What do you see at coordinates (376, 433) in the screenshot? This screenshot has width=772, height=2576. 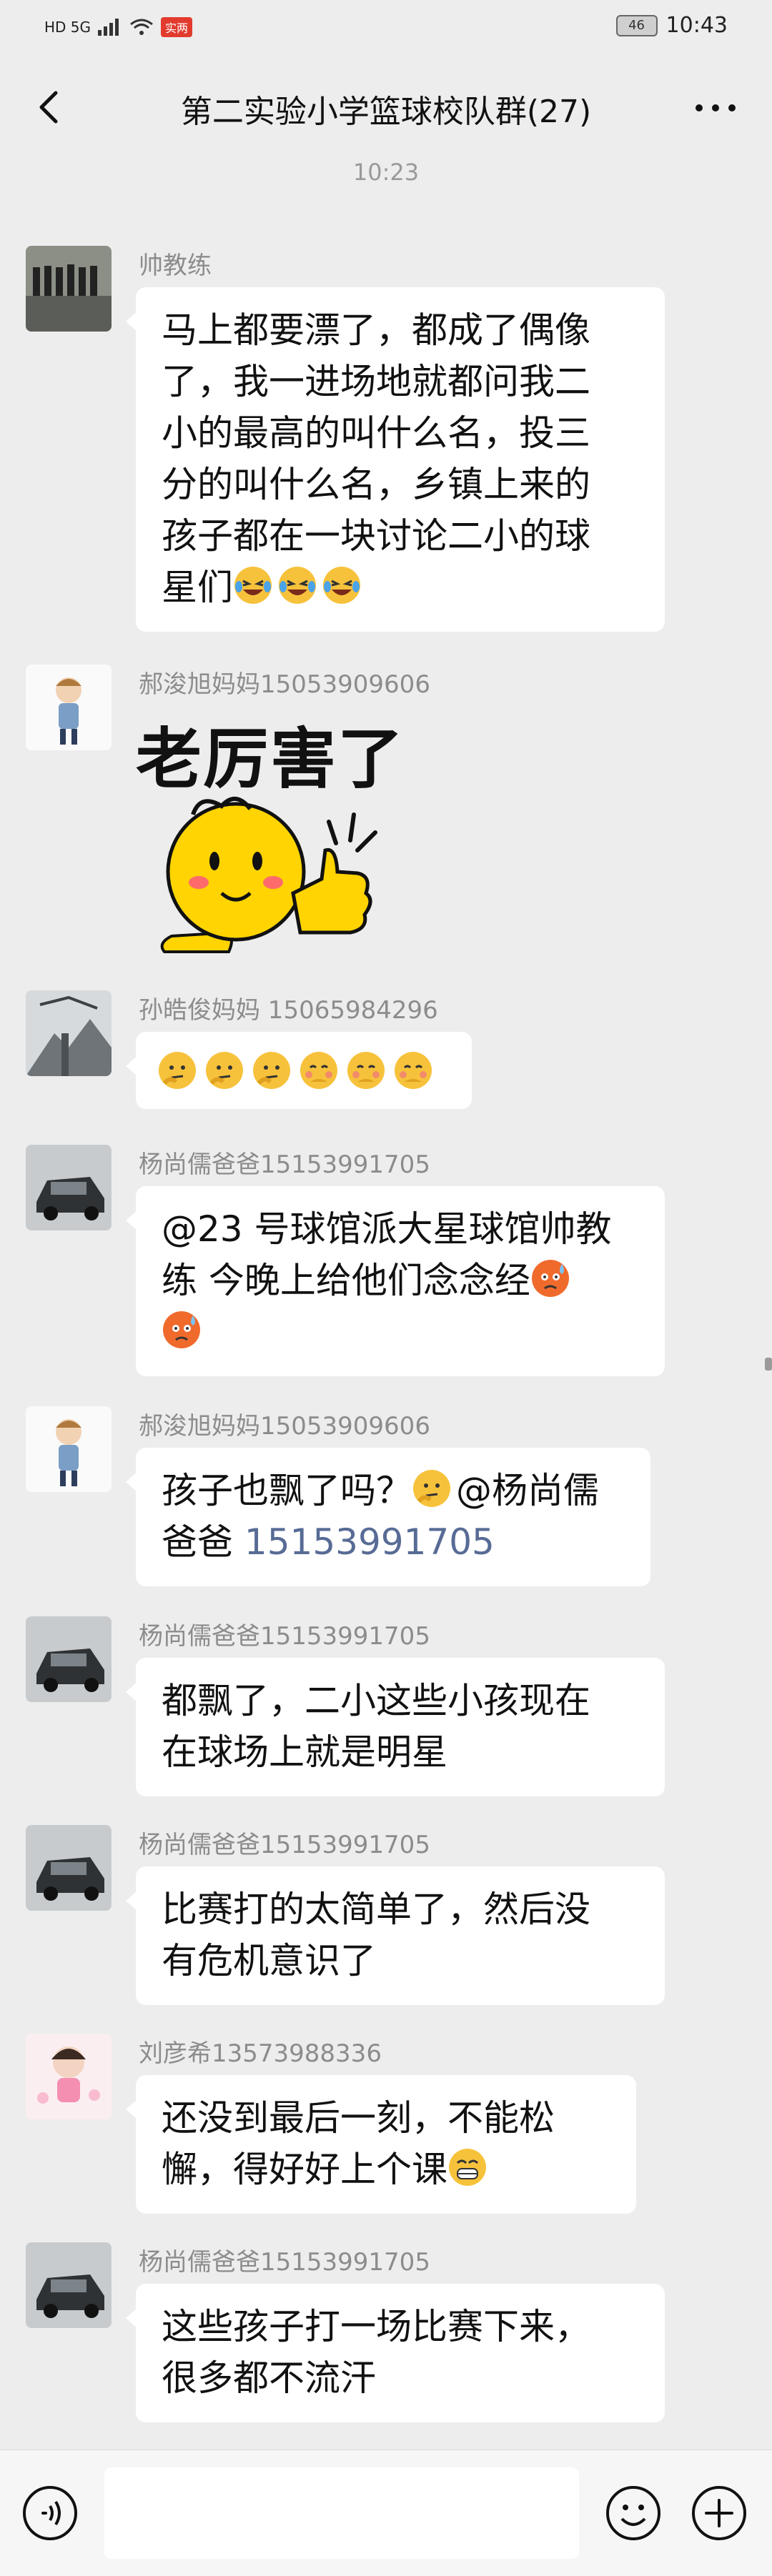 I see `message-text-line: 小的最高的叫什么名，投三` at bounding box center [376, 433].